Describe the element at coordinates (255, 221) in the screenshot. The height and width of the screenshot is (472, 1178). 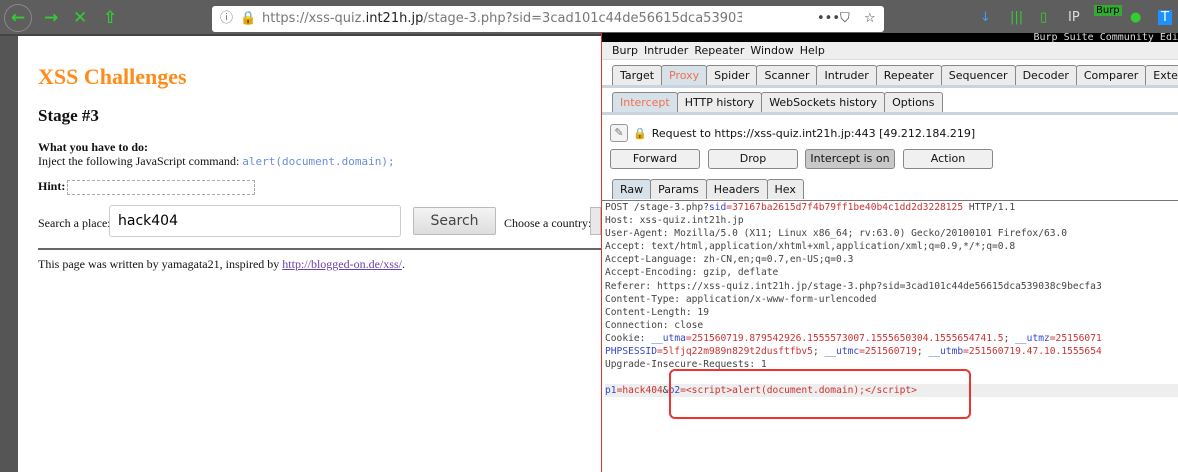
I see `search-input` at that location.